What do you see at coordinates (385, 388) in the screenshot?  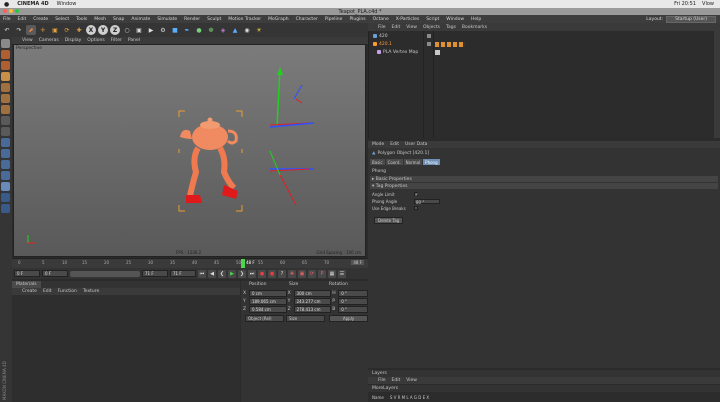 I see `more-layers-button: MoreLayers` at bounding box center [385, 388].